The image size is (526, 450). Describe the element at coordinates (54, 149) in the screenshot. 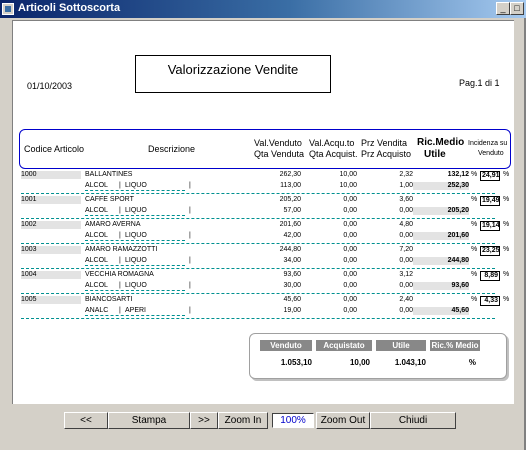

I see `header-codice: Codice Articolo` at that location.